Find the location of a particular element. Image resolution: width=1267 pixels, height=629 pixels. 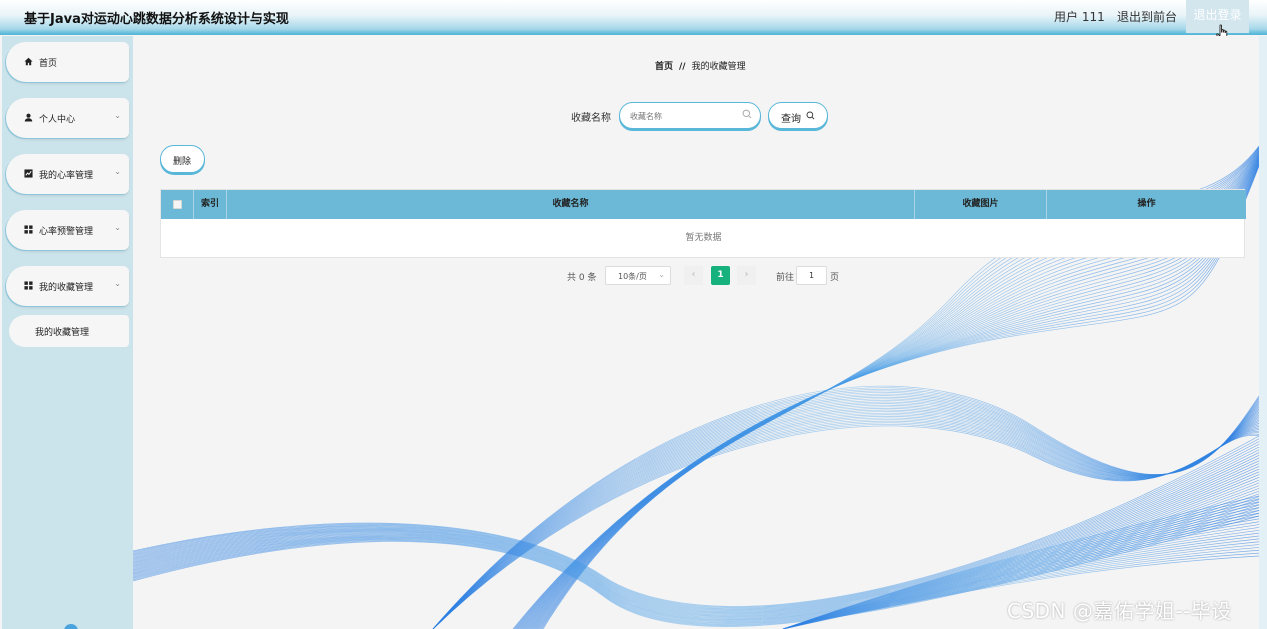

top-header: 基于Java对运动心跳数据分析系统设计与实现 用户 111 退出到前台 退出登录 is located at coordinates (633, 17).